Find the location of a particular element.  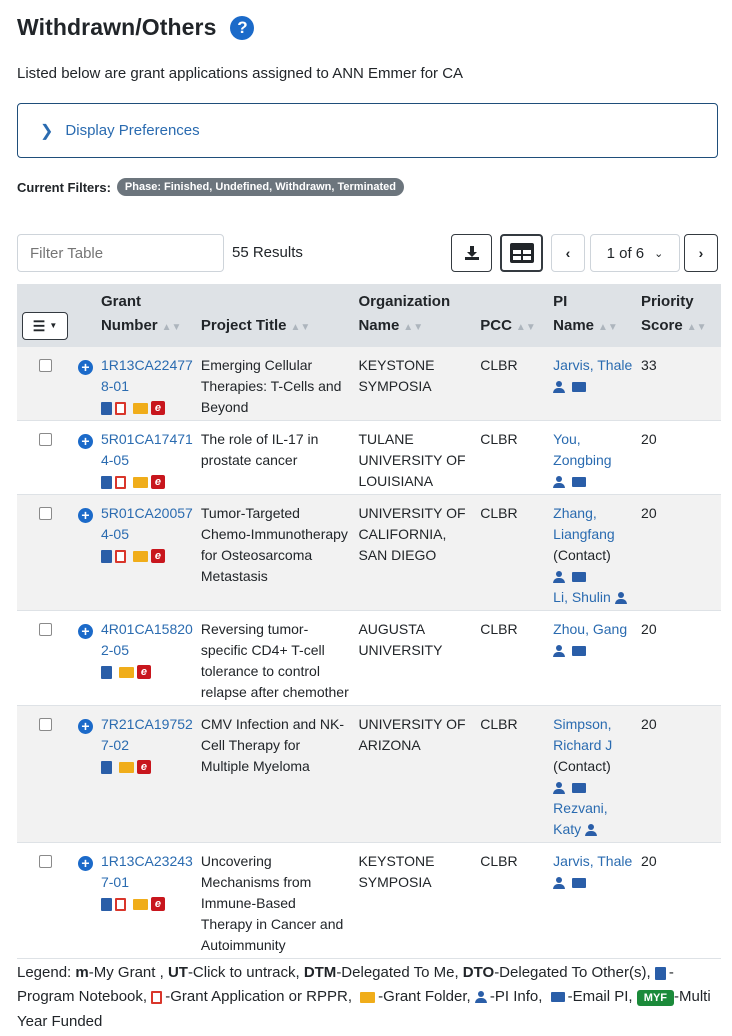

display-preferences-toggle: ❯ Display Preferences is located at coordinates (367, 130).